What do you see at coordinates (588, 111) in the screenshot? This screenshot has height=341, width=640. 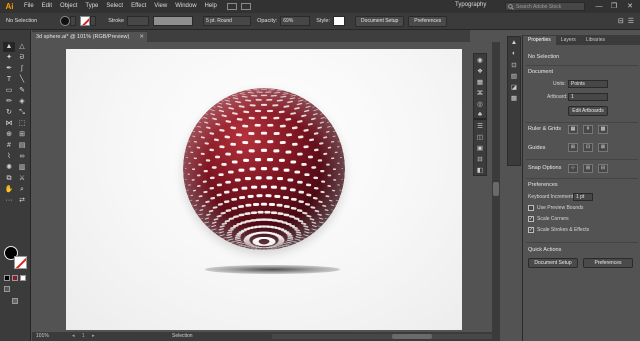 I see `edit-artboards-button: Edit Artboards` at bounding box center [588, 111].